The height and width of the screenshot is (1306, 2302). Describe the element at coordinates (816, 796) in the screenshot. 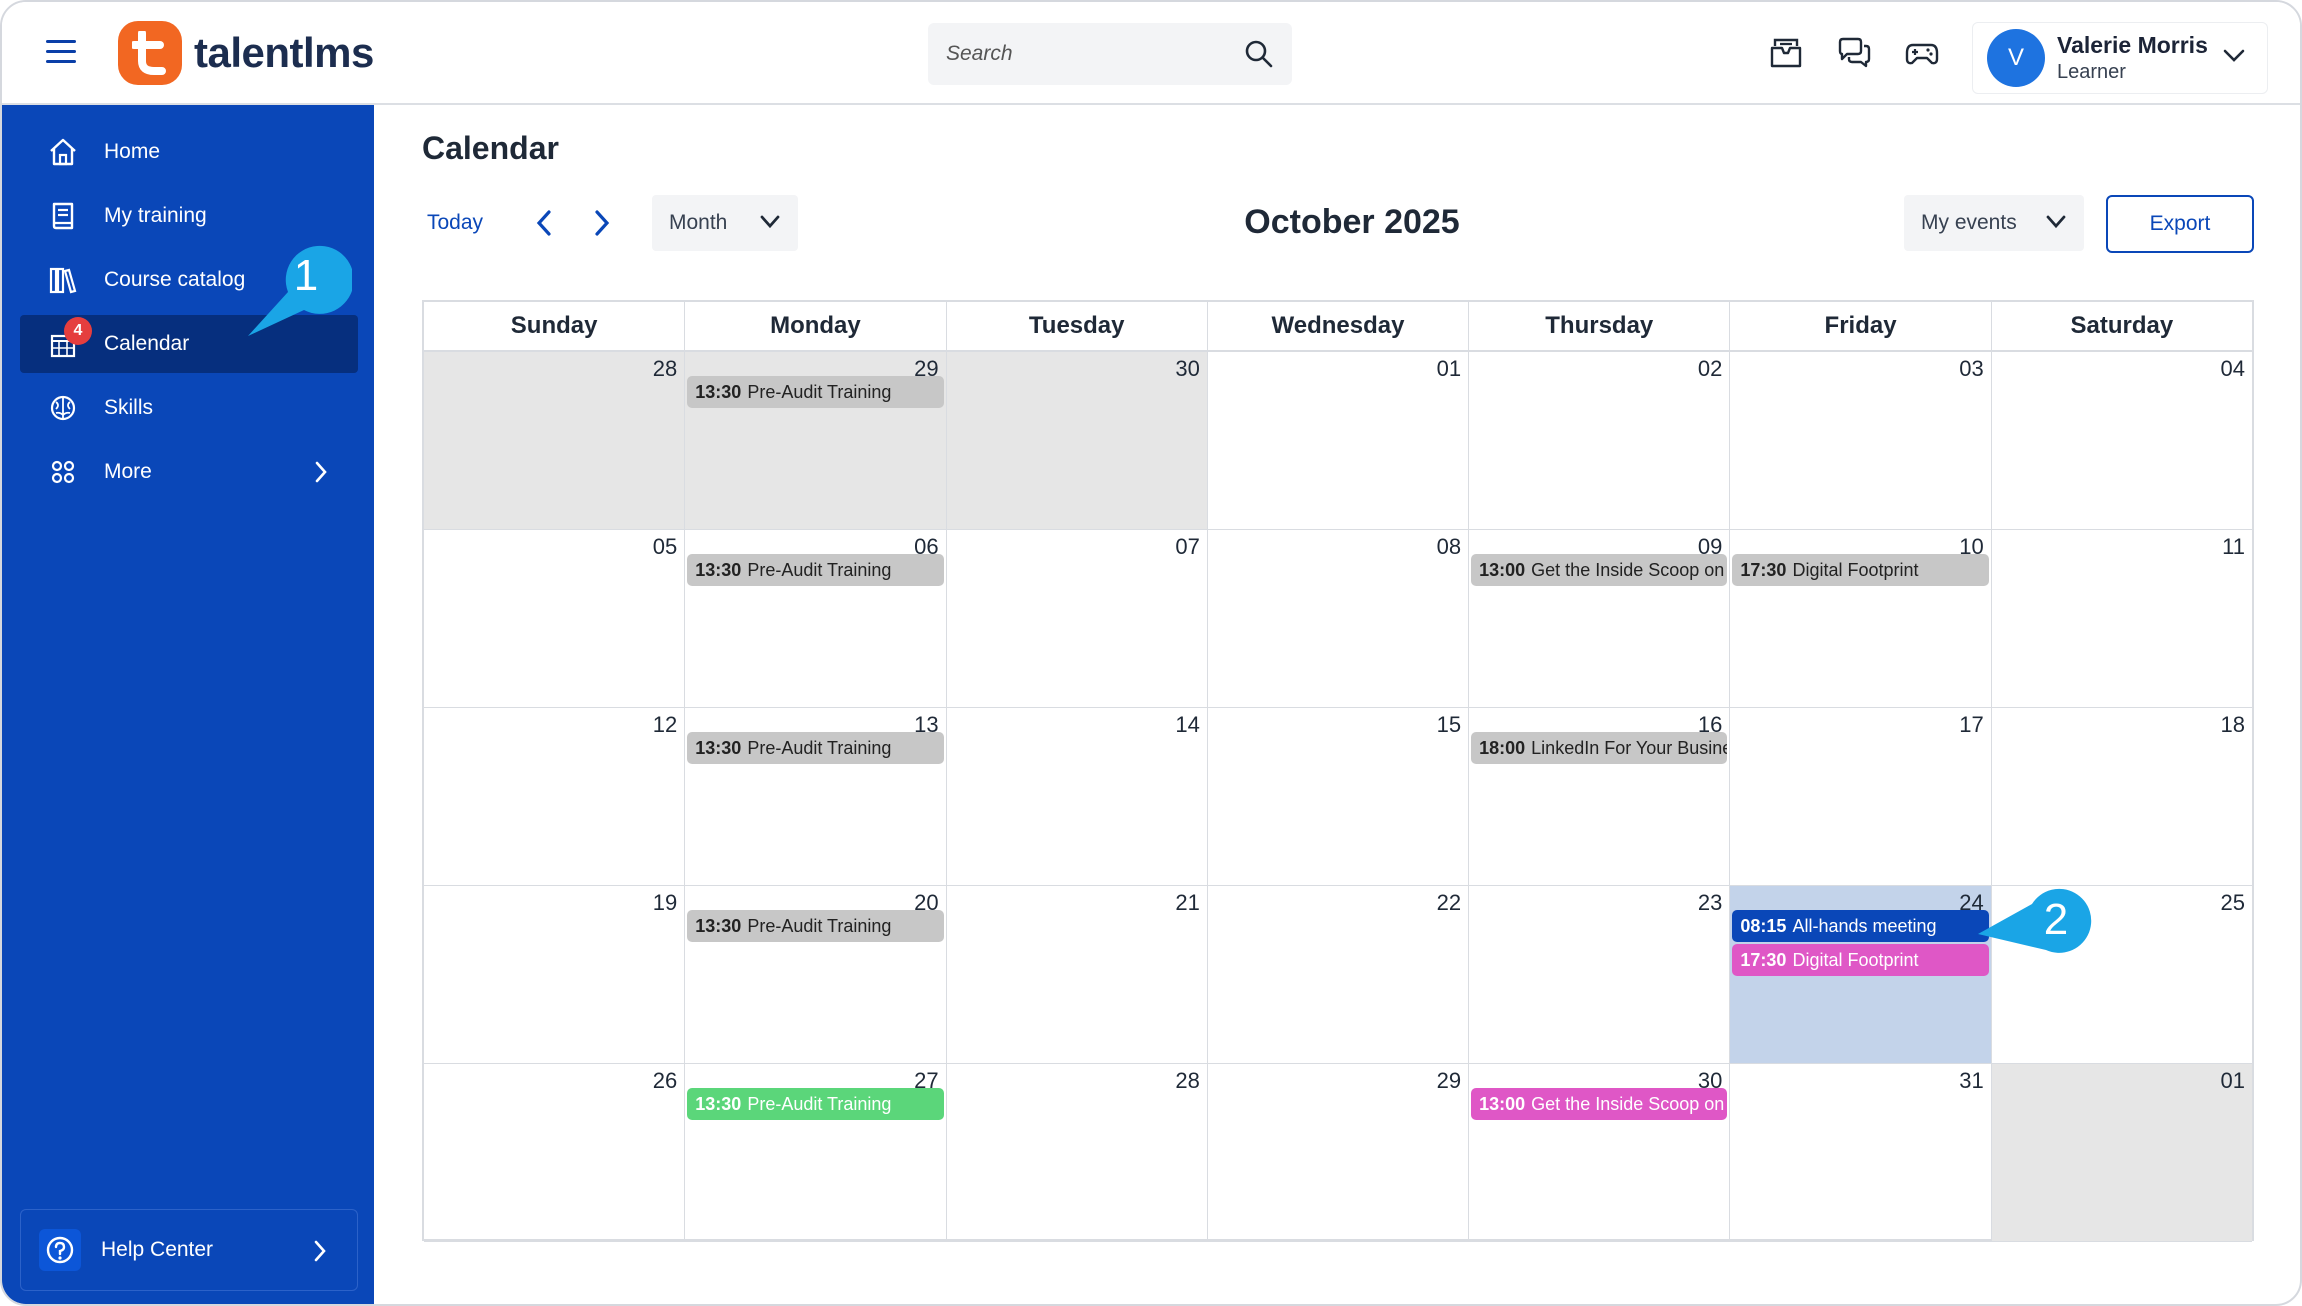

I see `day-cell: 13 13:30 Pre-Audit Training` at that location.